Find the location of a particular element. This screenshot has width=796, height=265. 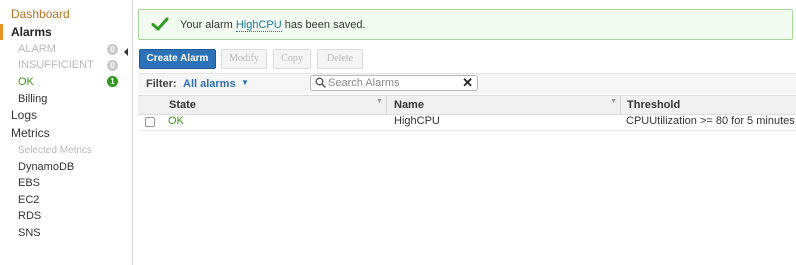

filter-label: Filter: is located at coordinates (161, 84).